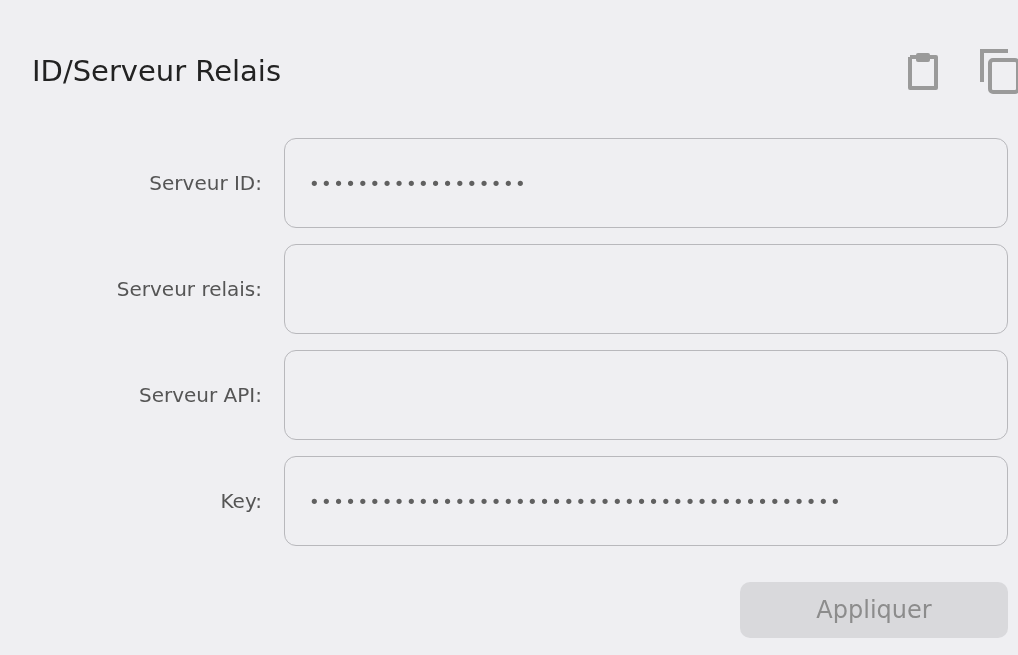 The height and width of the screenshot is (655, 1018). Describe the element at coordinates (646, 183) in the screenshot. I see `input-field: ••••••••••••••••••` at that location.